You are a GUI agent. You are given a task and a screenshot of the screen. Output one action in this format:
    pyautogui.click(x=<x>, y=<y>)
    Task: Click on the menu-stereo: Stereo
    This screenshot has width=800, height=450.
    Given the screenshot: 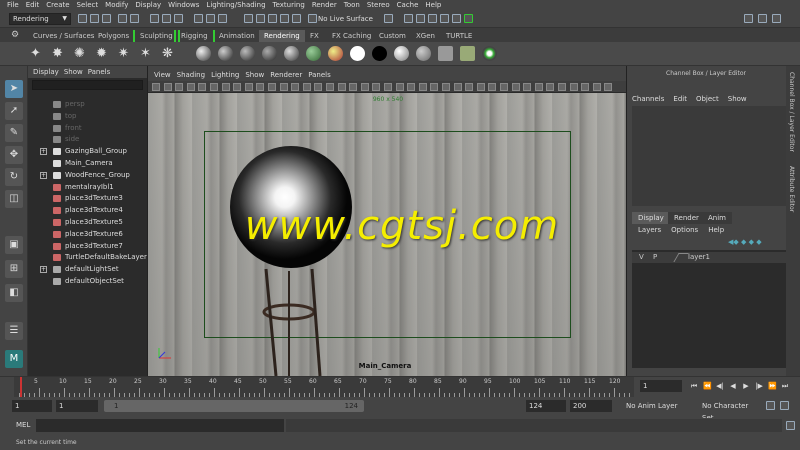 What is the action you would take?
    pyautogui.click(x=378, y=5)
    